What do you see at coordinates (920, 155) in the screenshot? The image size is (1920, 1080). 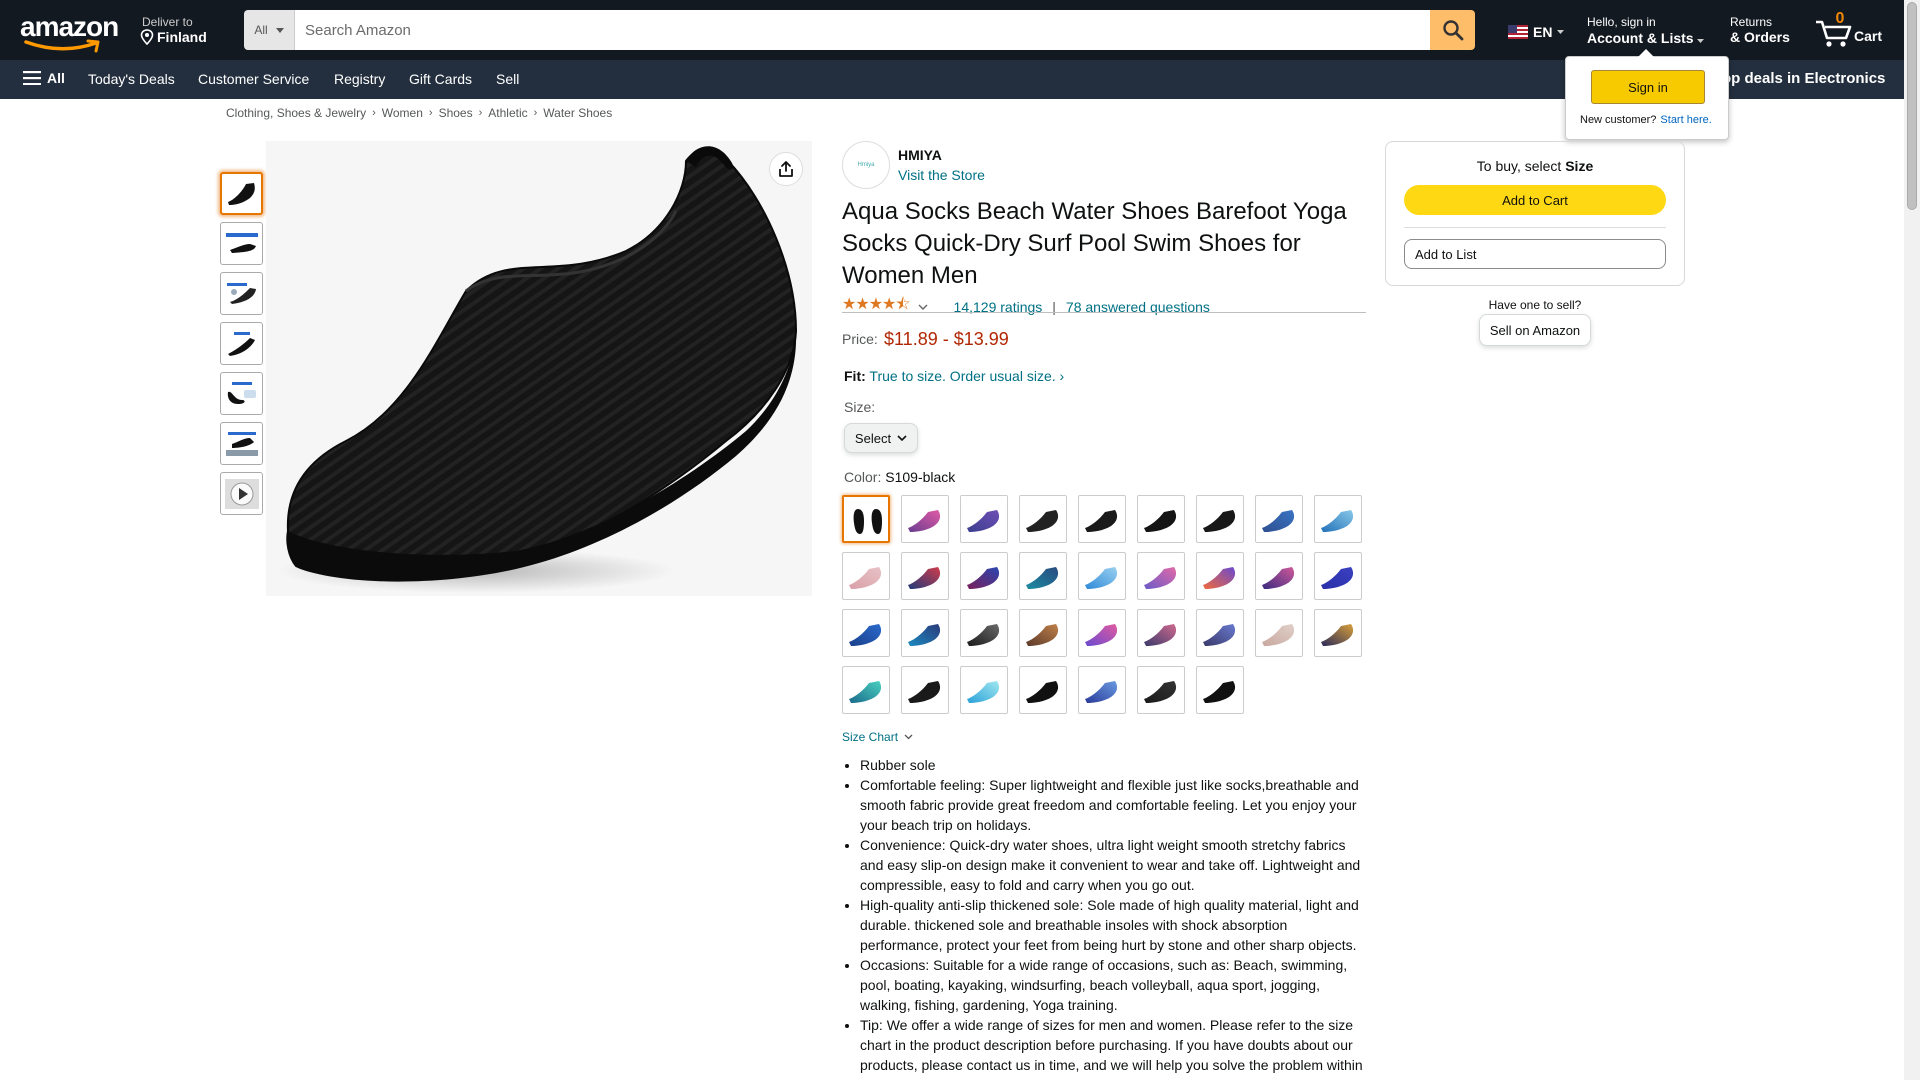 I see `brand-name: HMIYA` at bounding box center [920, 155].